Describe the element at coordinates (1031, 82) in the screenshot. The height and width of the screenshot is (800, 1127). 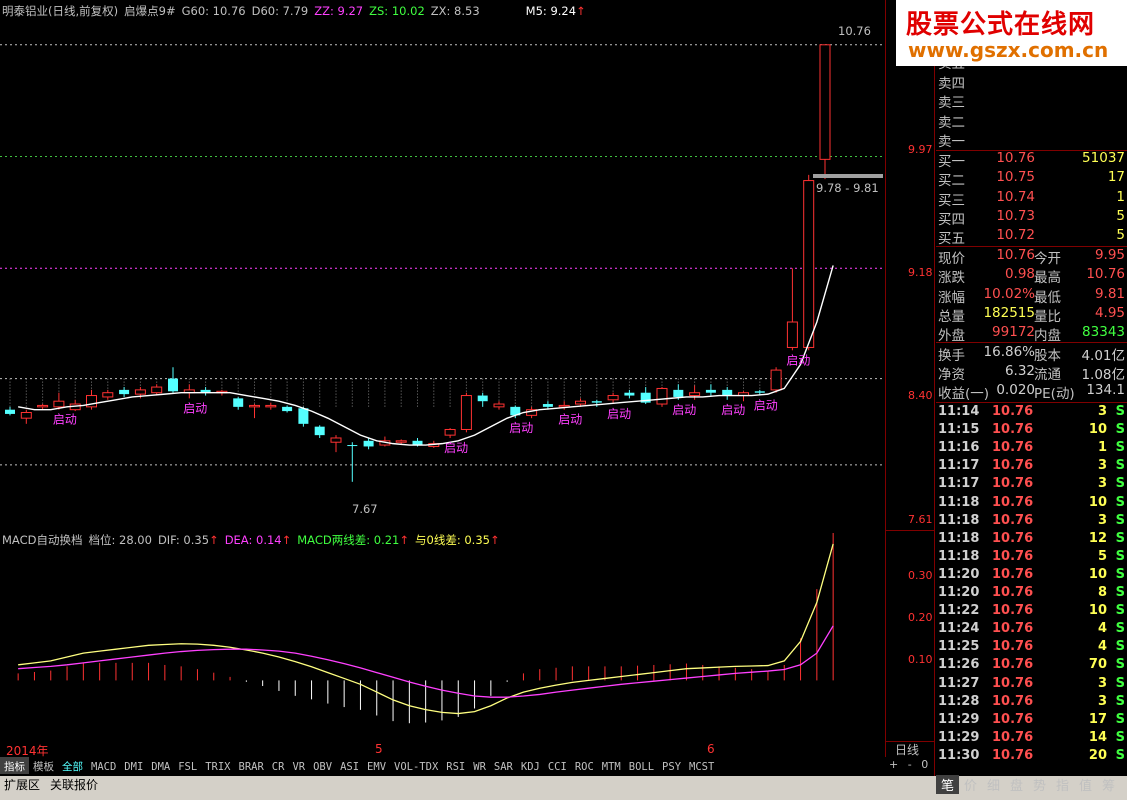
I see `ask-row: 卖四` at that location.